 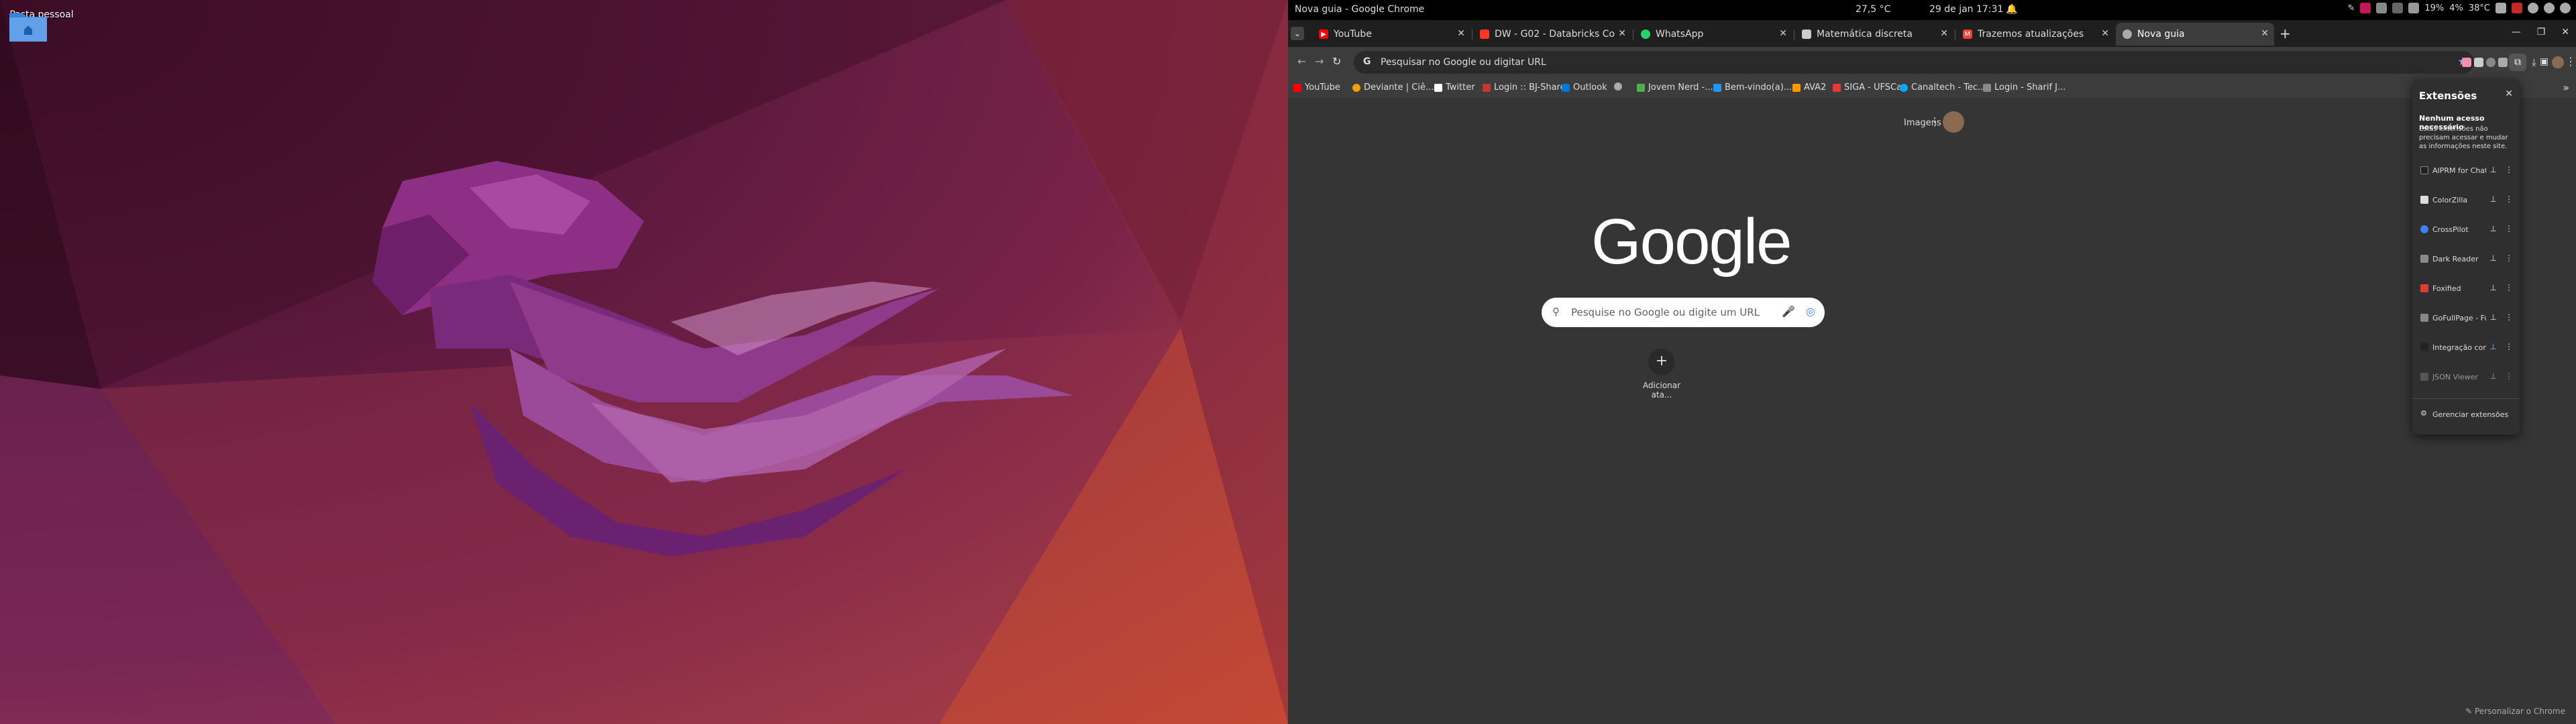 I want to click on back-arrow-icon: ←, so click(x=1301, y=61).